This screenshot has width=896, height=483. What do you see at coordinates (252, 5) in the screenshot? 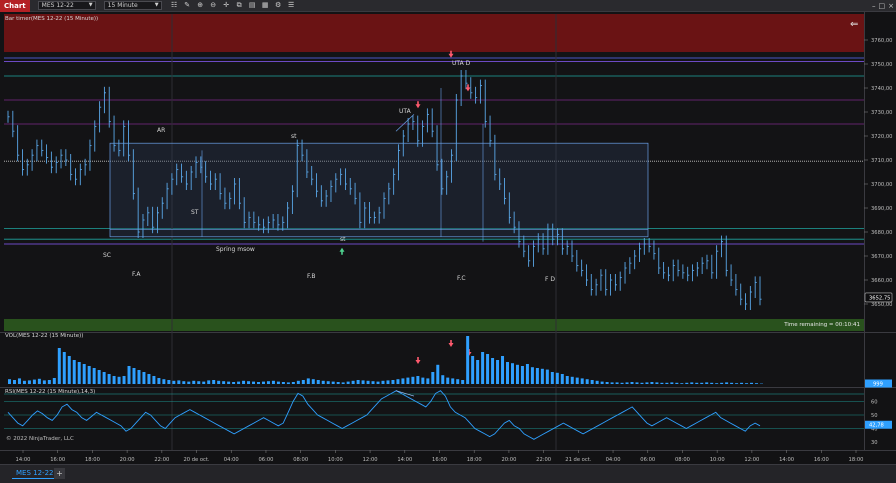
I see `export-icon: ▤` at bounding box center [252, 5].